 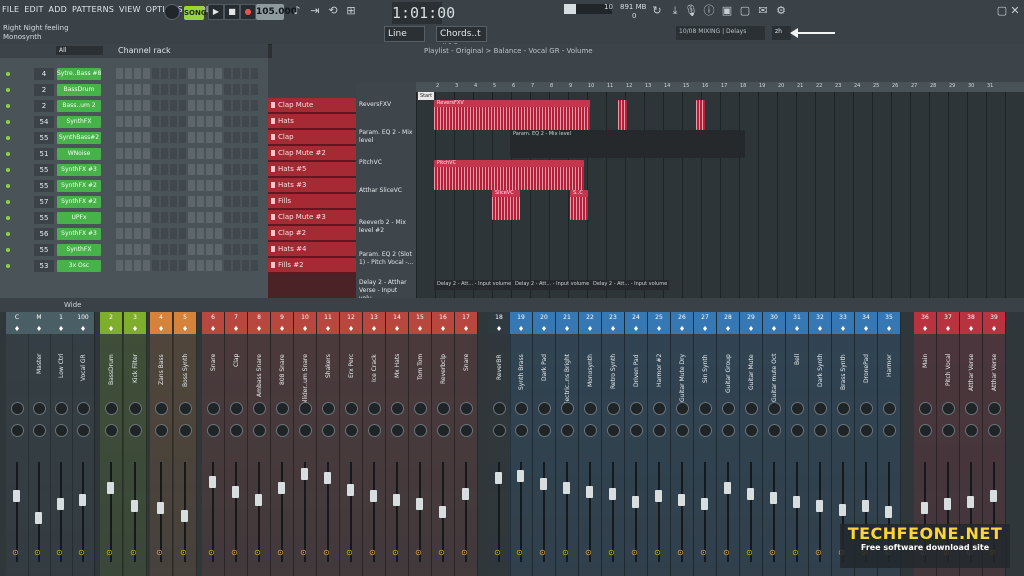 I want to click on mixer-strip: 24 ♦ Driven Pad ⊙, so click(x=636, y=444).